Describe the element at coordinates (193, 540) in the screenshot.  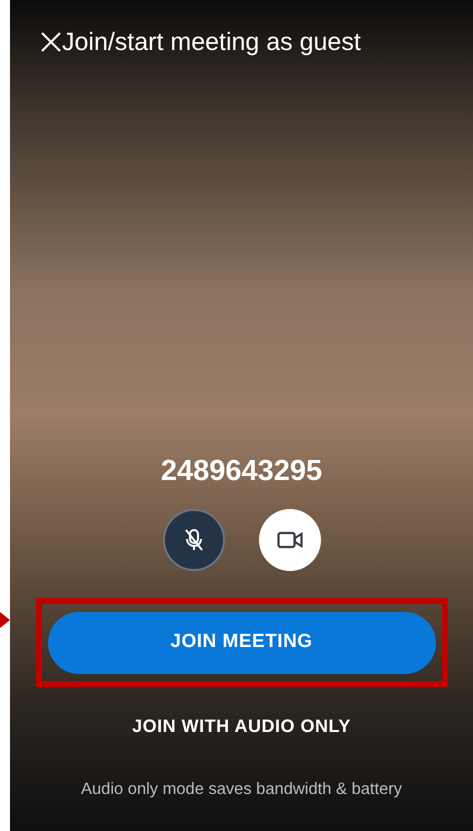
I see `muted-microphone-icon` at that location.